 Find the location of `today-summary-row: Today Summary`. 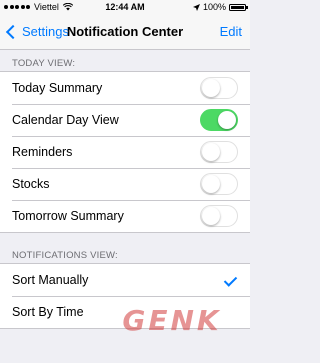

today-summary-row: Today Summary is located at coordinates (125, 88).